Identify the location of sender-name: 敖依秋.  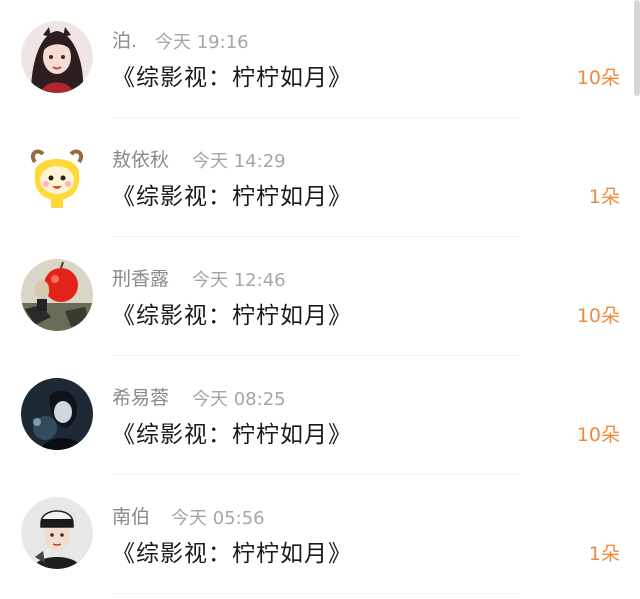
(140, 158).